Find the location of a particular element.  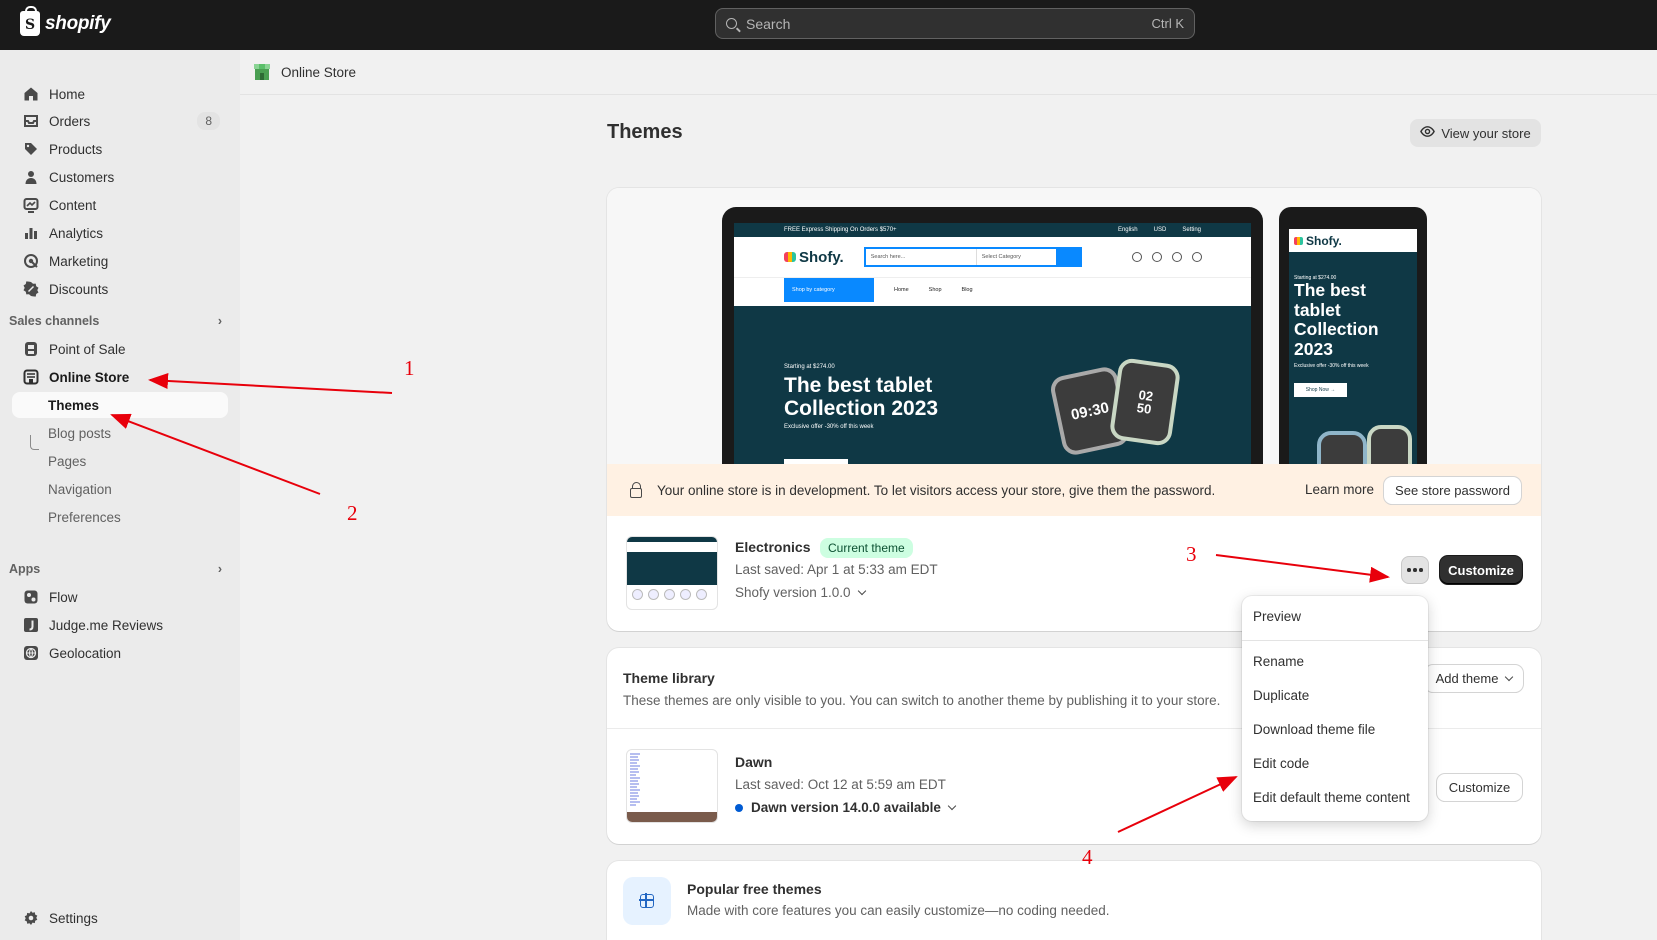

flow-icon is located at coordinates (31, 597).